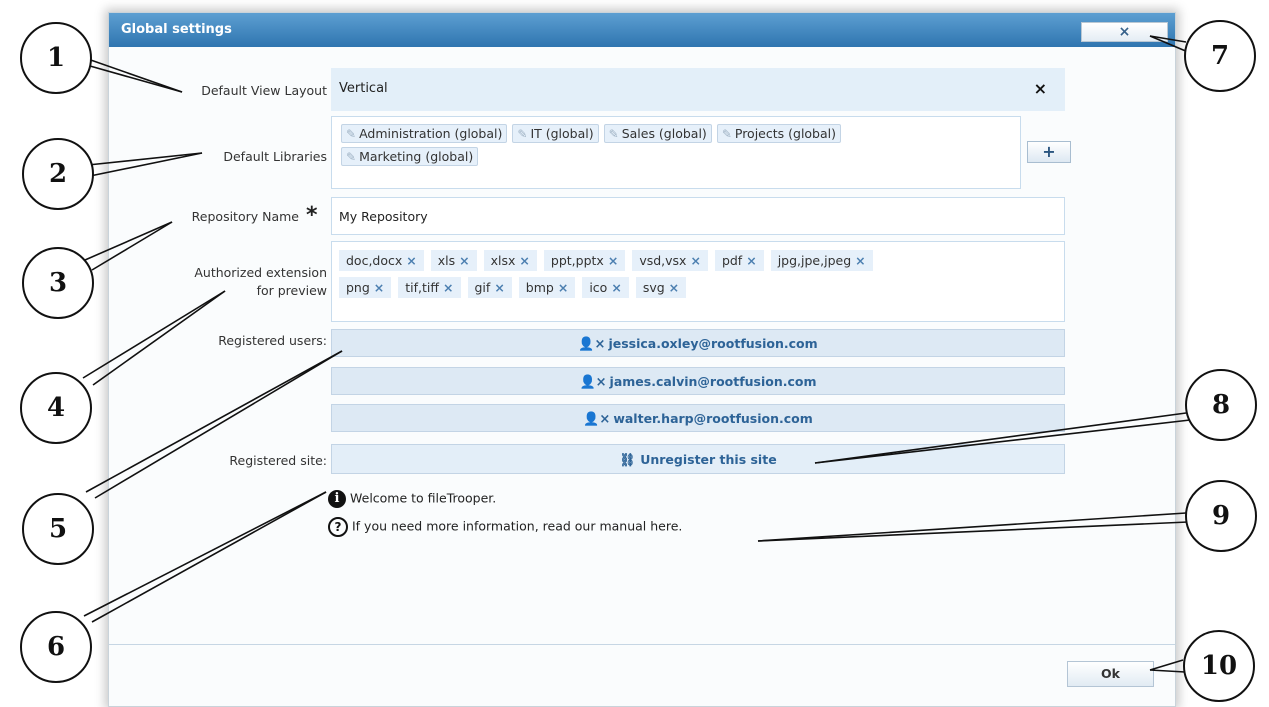 The image size is (1269, 707). Describe the element at coordinates (58, 174) in the screenshot. I see `callout-2: 2` at that location.